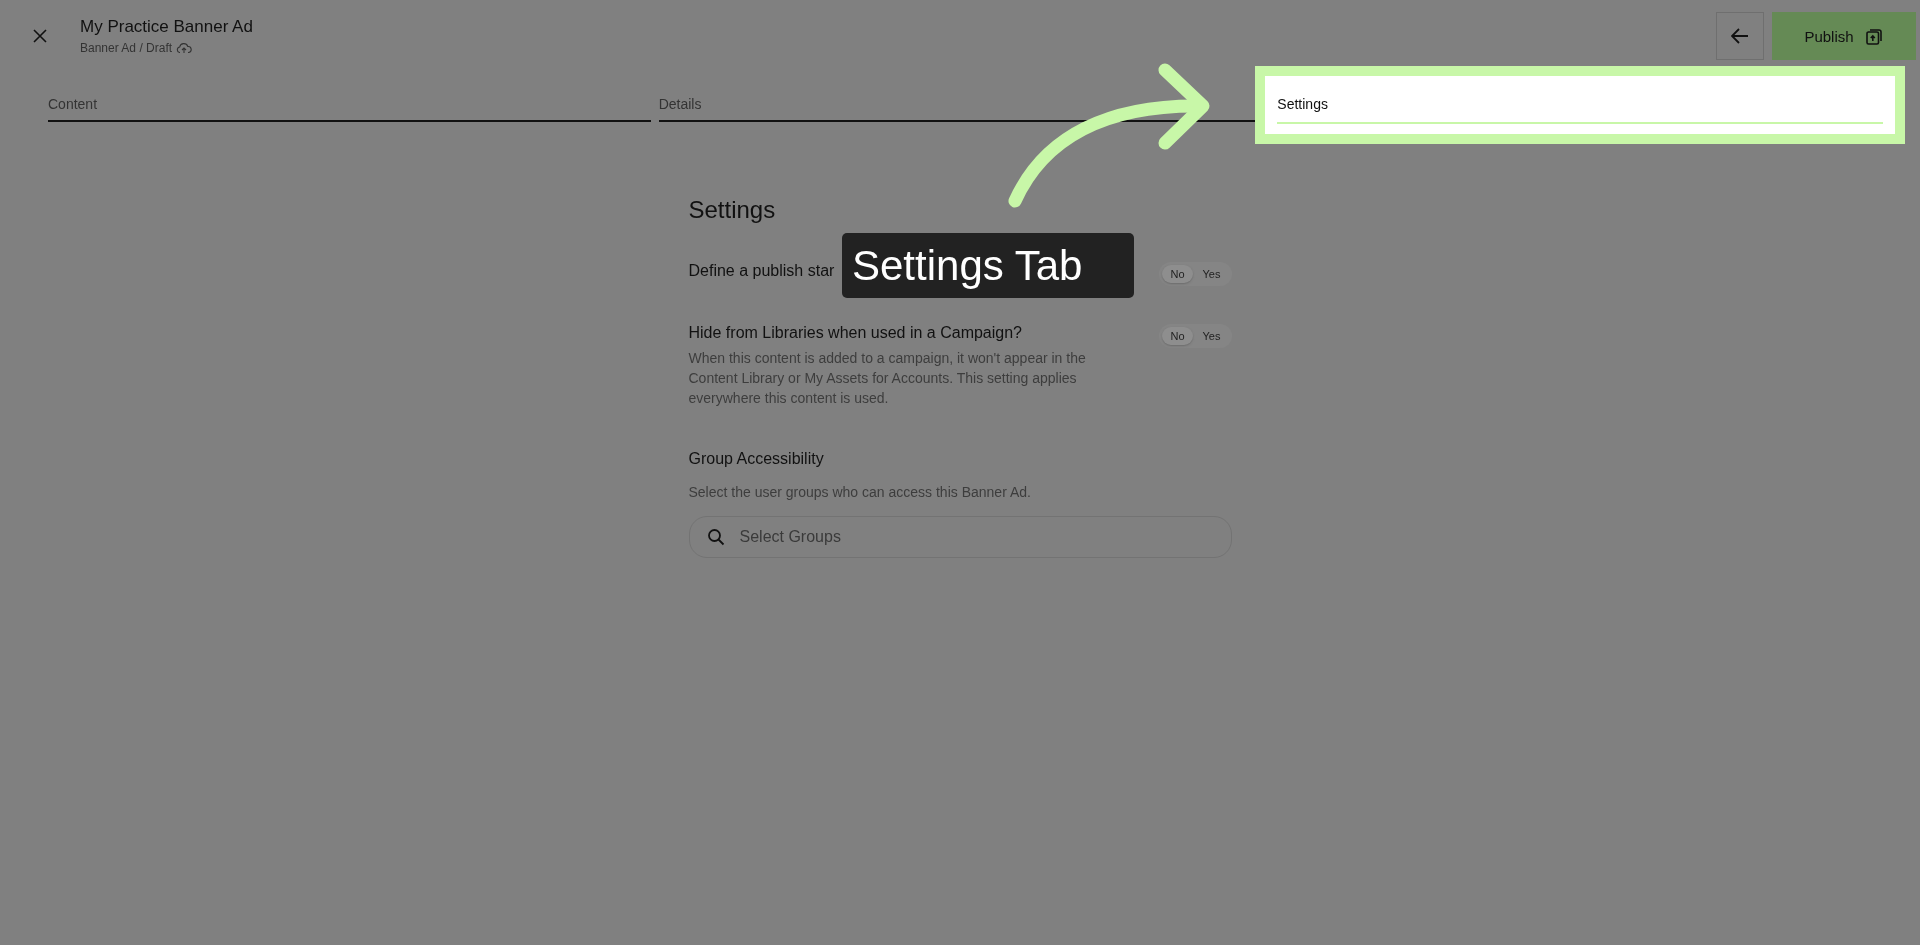 The height and width of the screenshot is (945, 1920). I want to click on tab: Content, so click(349, 109).